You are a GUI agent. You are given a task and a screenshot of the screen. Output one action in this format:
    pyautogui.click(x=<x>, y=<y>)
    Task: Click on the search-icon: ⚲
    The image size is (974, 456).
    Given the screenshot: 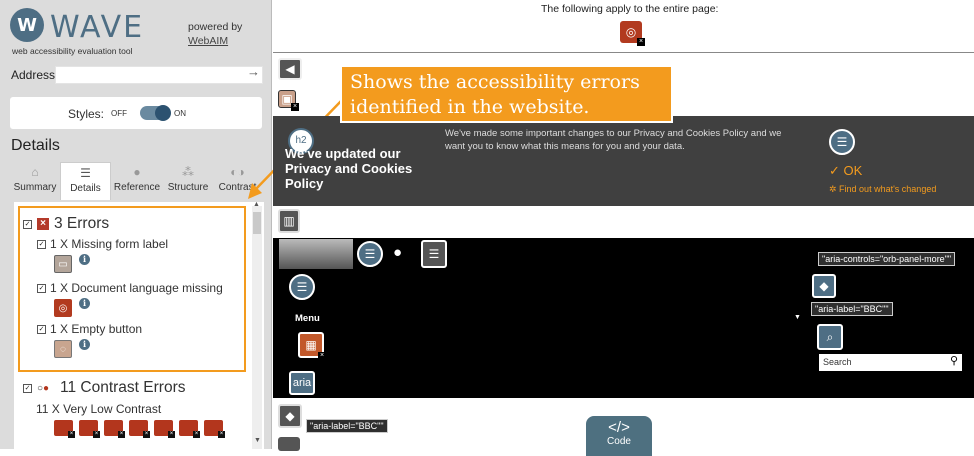 What is the action you would take?
    pyautogui.click(x=954, y=360)
    